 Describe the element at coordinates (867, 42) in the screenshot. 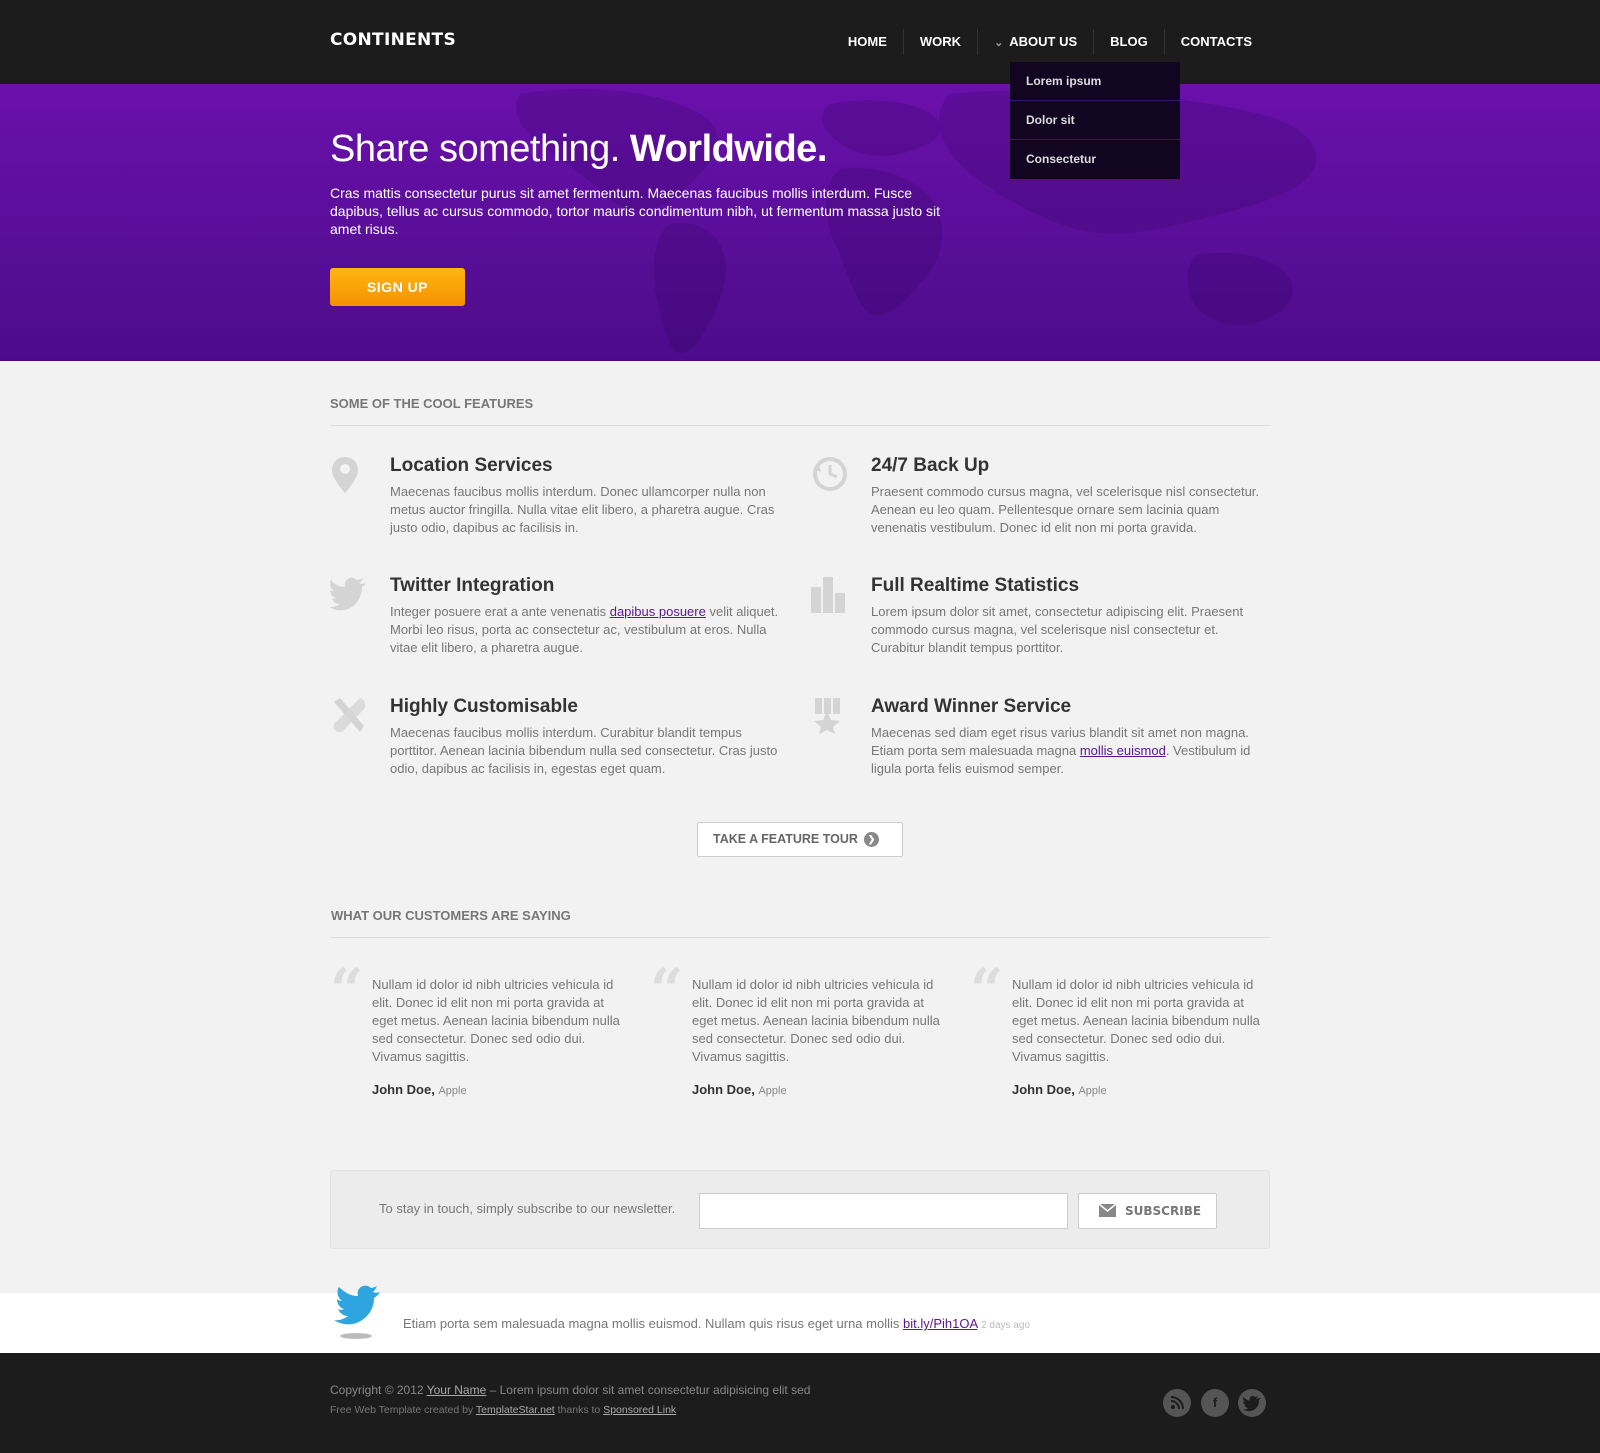

I see `nav-home: HOME` at that location.